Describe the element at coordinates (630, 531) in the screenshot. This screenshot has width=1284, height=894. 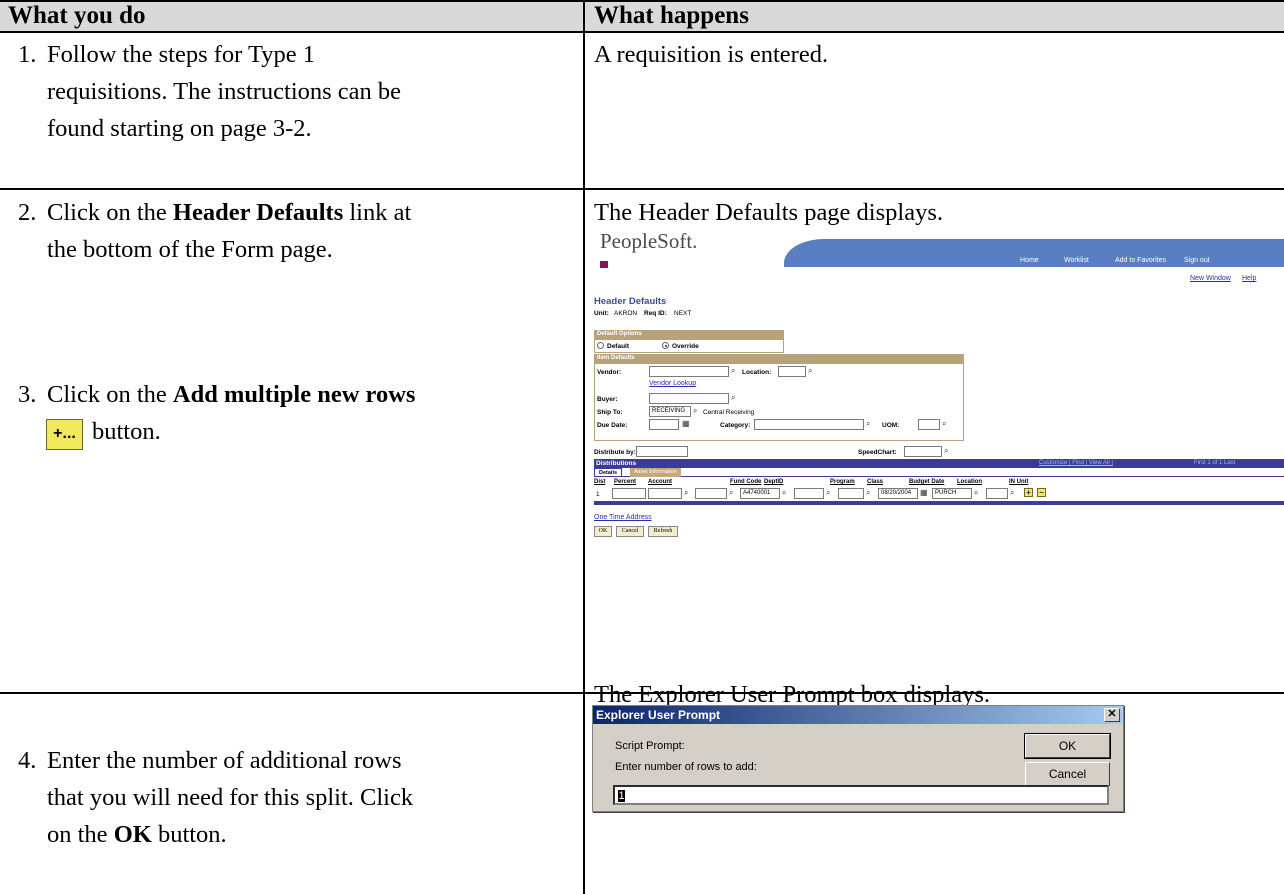
I see `ps-cancel-button: Cancel` at that location.